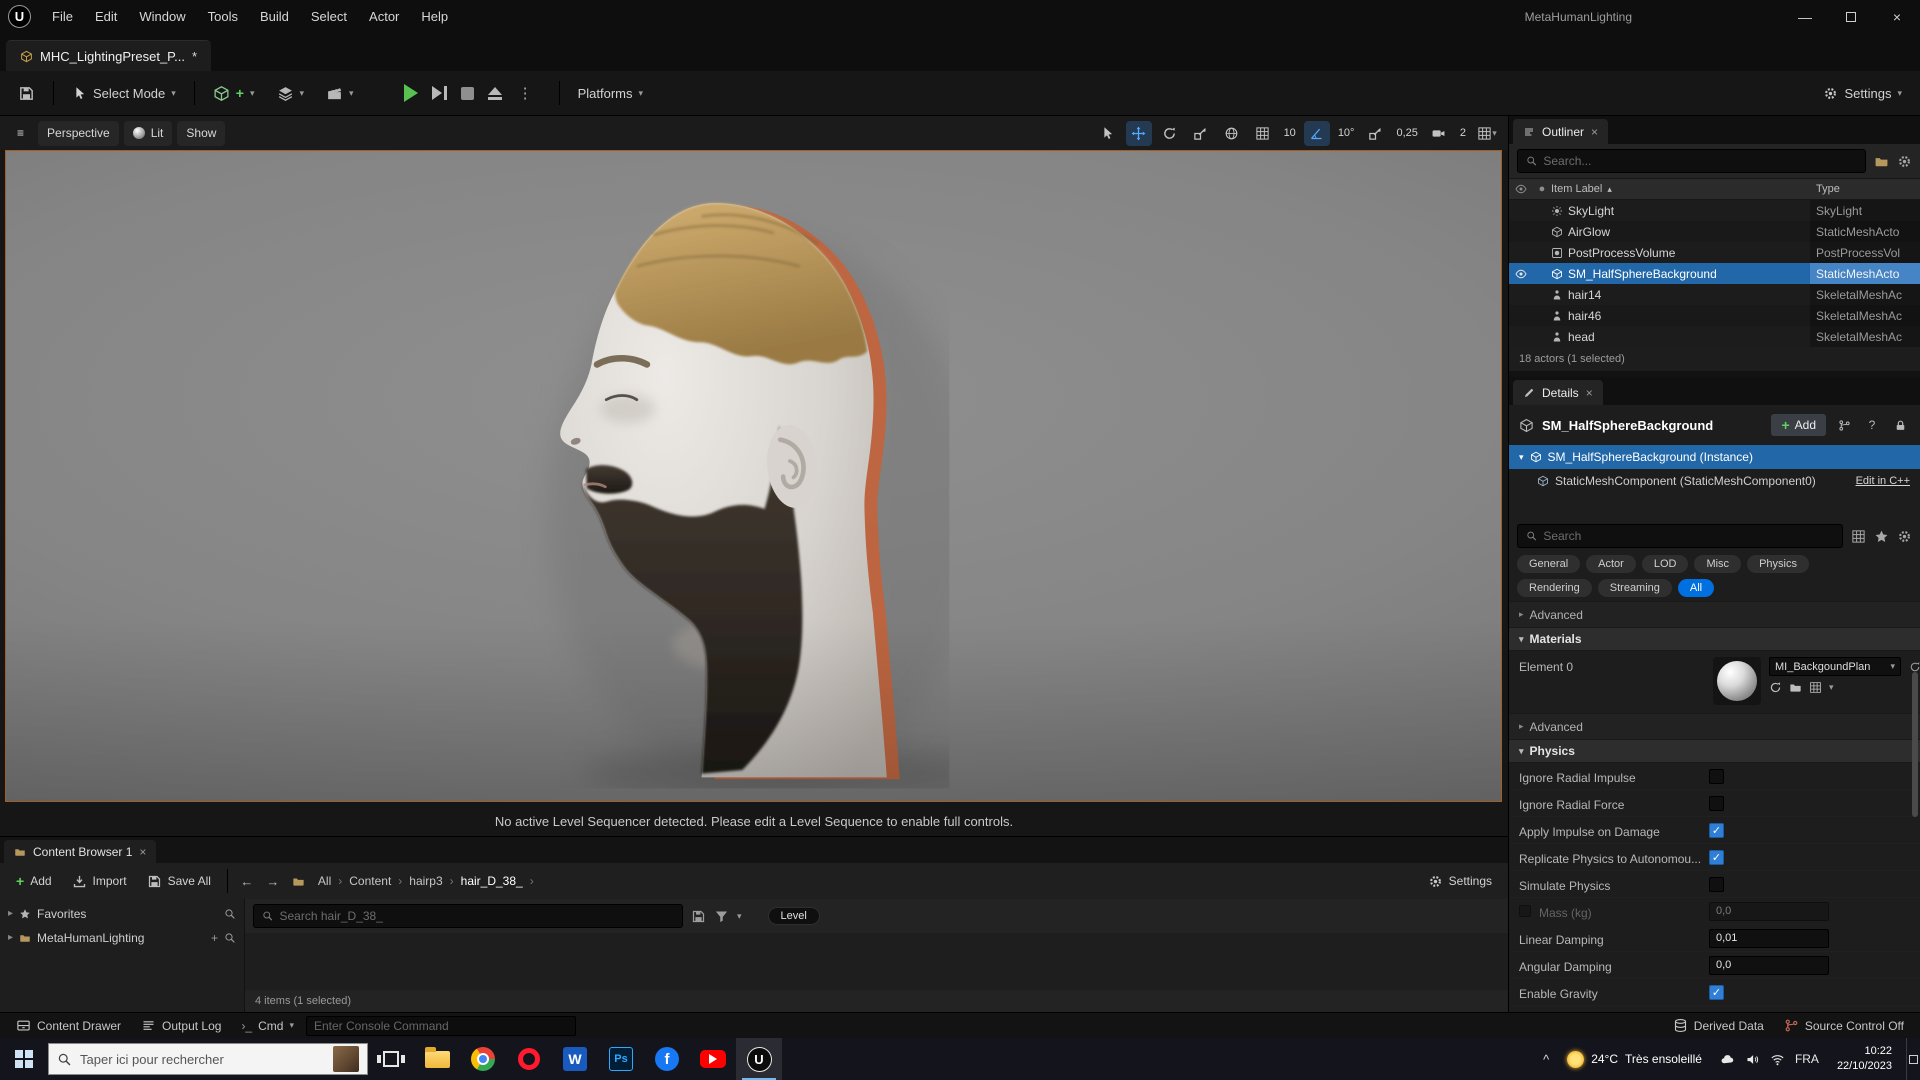 The height and width of the screenshot is (1080, 1920). Describe the element at coordinates (1718, 564) in the screenshot. I see `filter-misc: Misc` at that location.